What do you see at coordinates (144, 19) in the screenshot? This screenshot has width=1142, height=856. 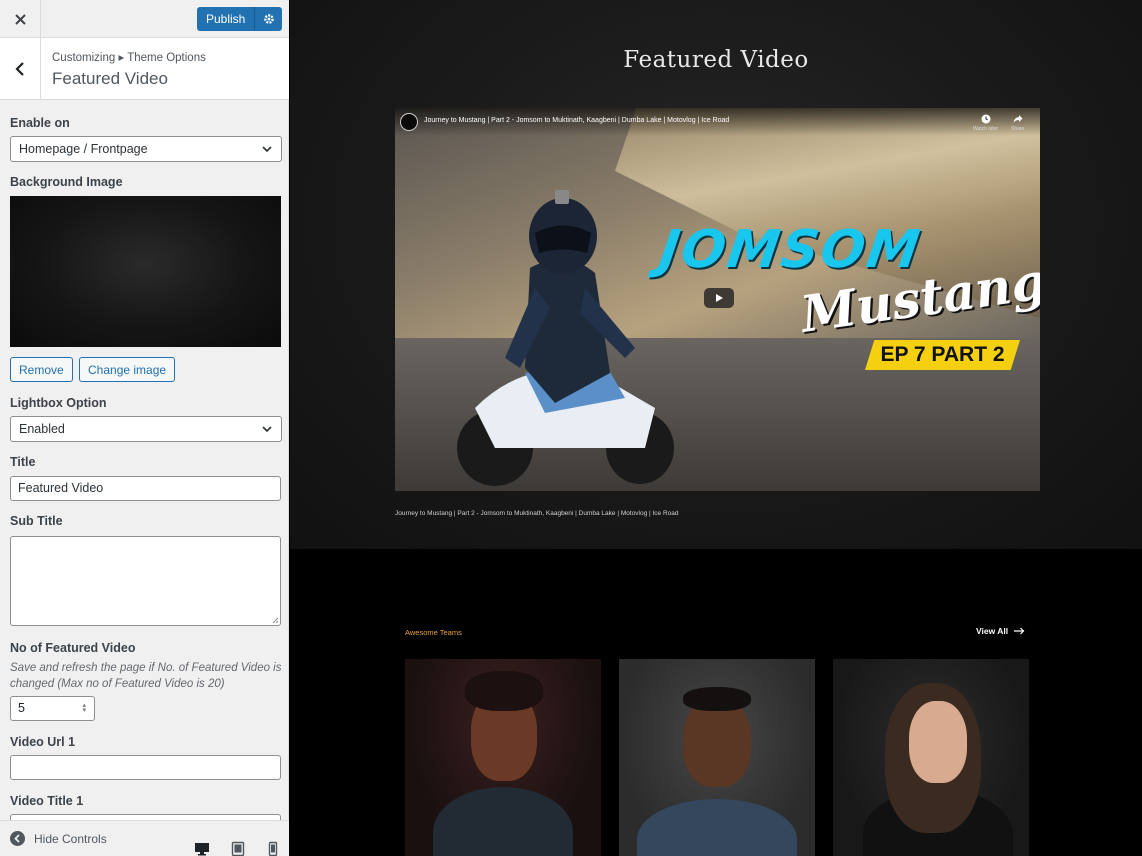 I see `customizer-topbar: Publish` at bounding box center [144, 19].